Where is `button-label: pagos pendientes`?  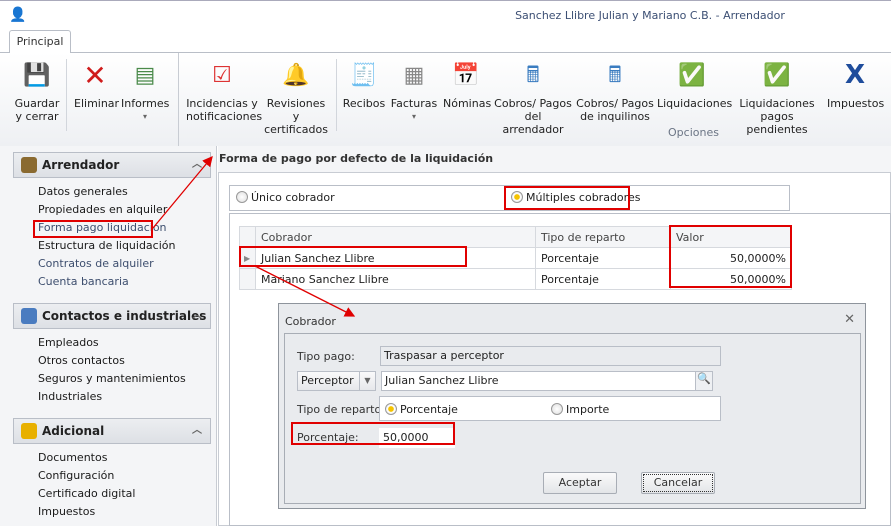 button-label: pagos pendientes is located at coordinates (777, 123).